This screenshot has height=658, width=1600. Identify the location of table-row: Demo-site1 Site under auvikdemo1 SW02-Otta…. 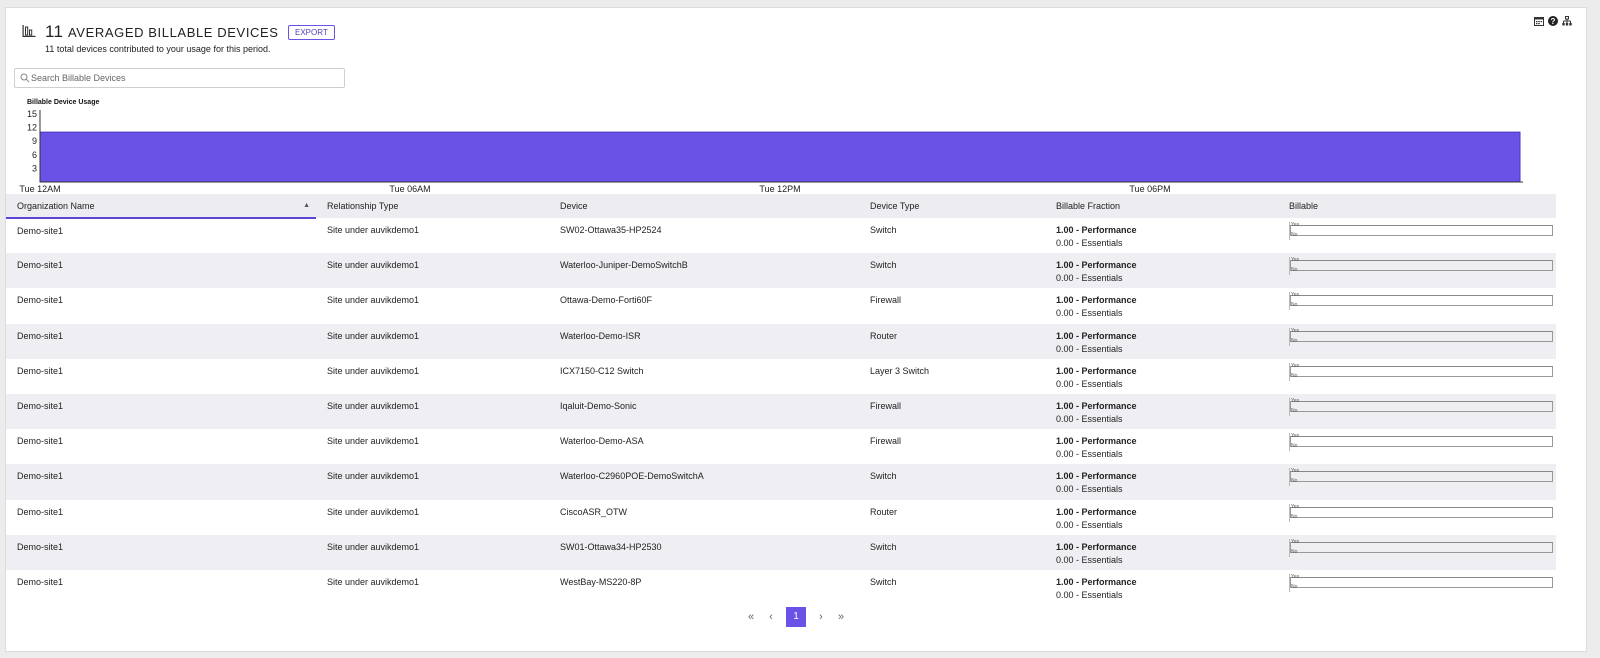
(781, 235).